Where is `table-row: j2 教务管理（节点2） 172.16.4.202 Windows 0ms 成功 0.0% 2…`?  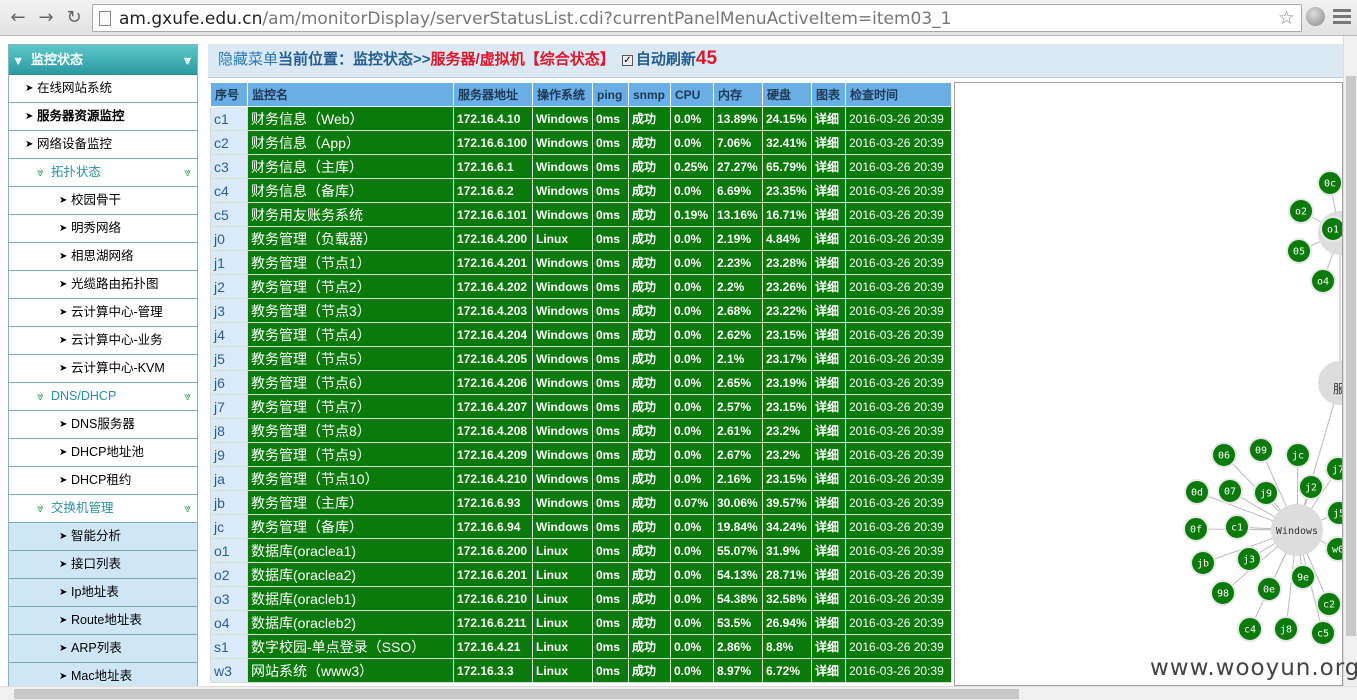
table-row: j2 教务管理（节点2） 172.16.4.202 Windows 0ms 成功 0.0% 2… is located at coordinates (581, 286).